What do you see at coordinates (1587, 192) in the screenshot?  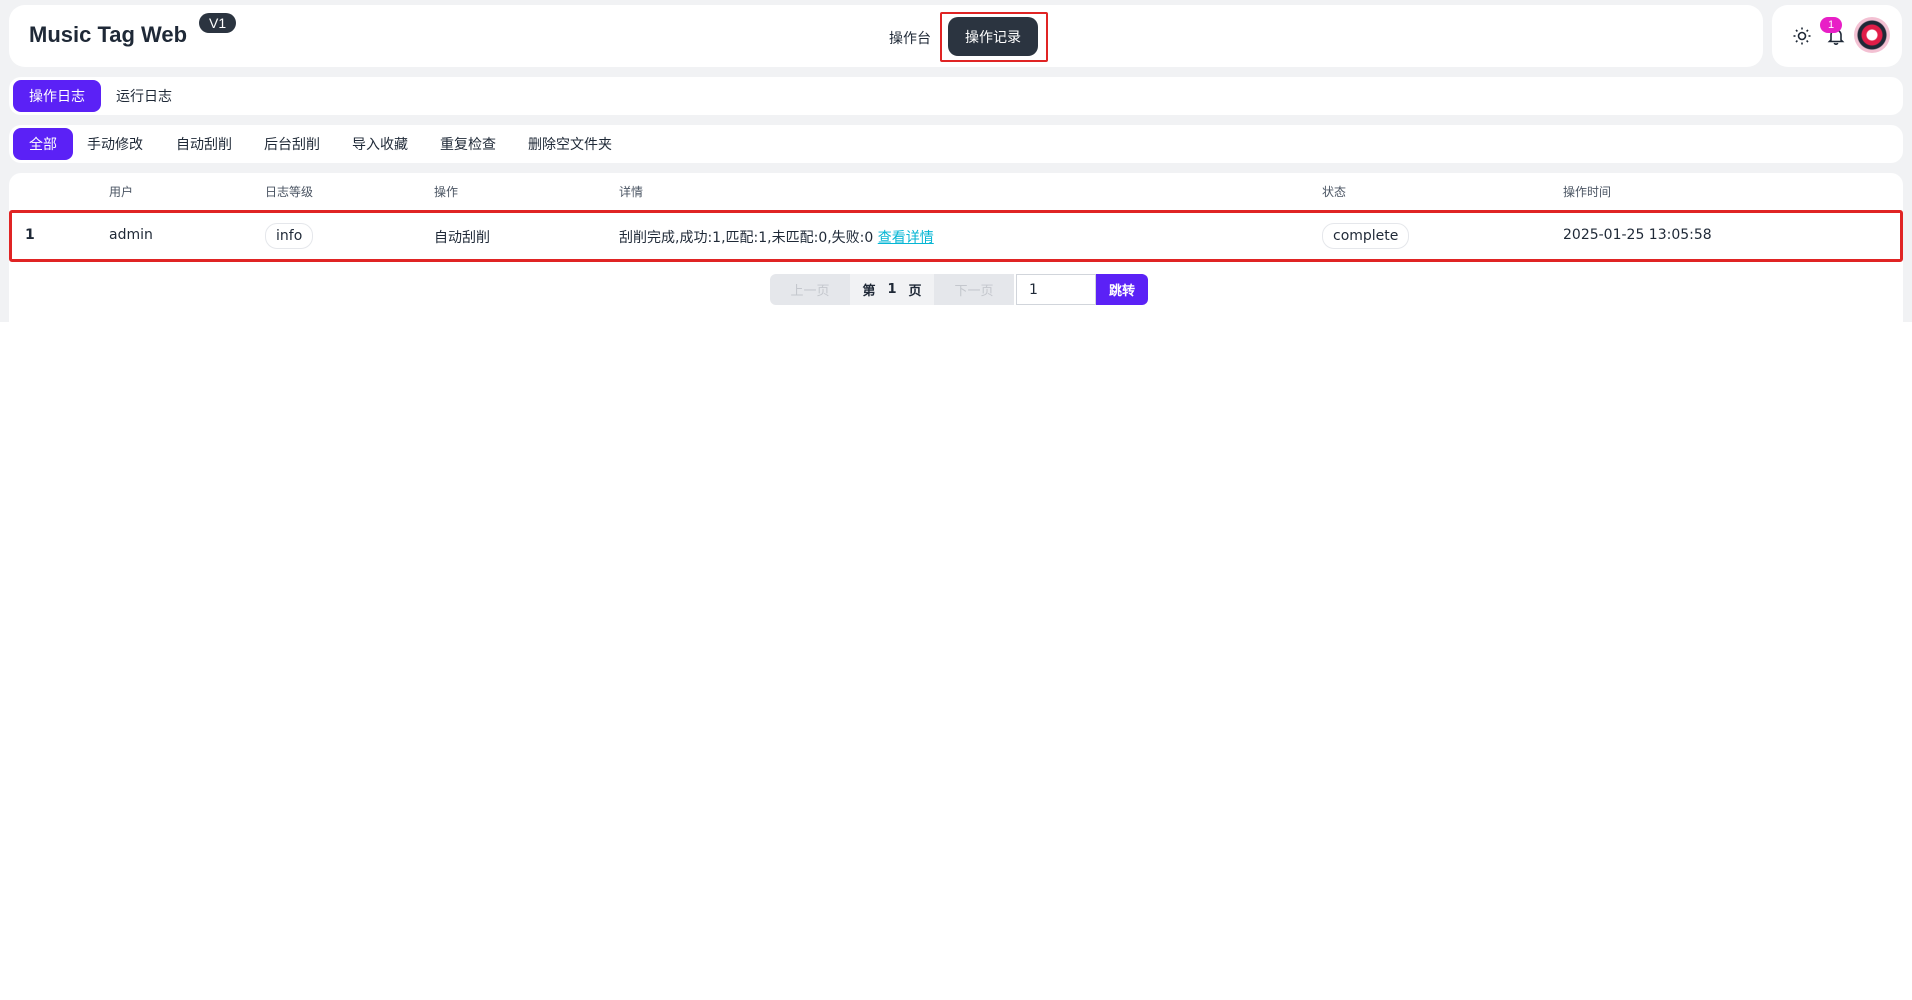 I see `column-header-time: 操作时间` at bounding box center [1587, 192].